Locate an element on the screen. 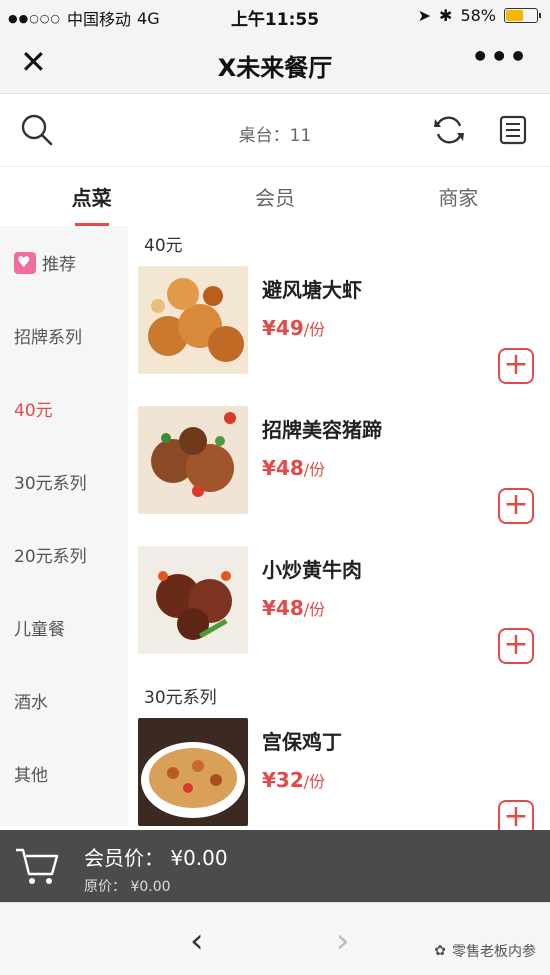 This screenshot has width=550, height=975. dish-price: ¥49/份 is located at coordinates (293, 328).